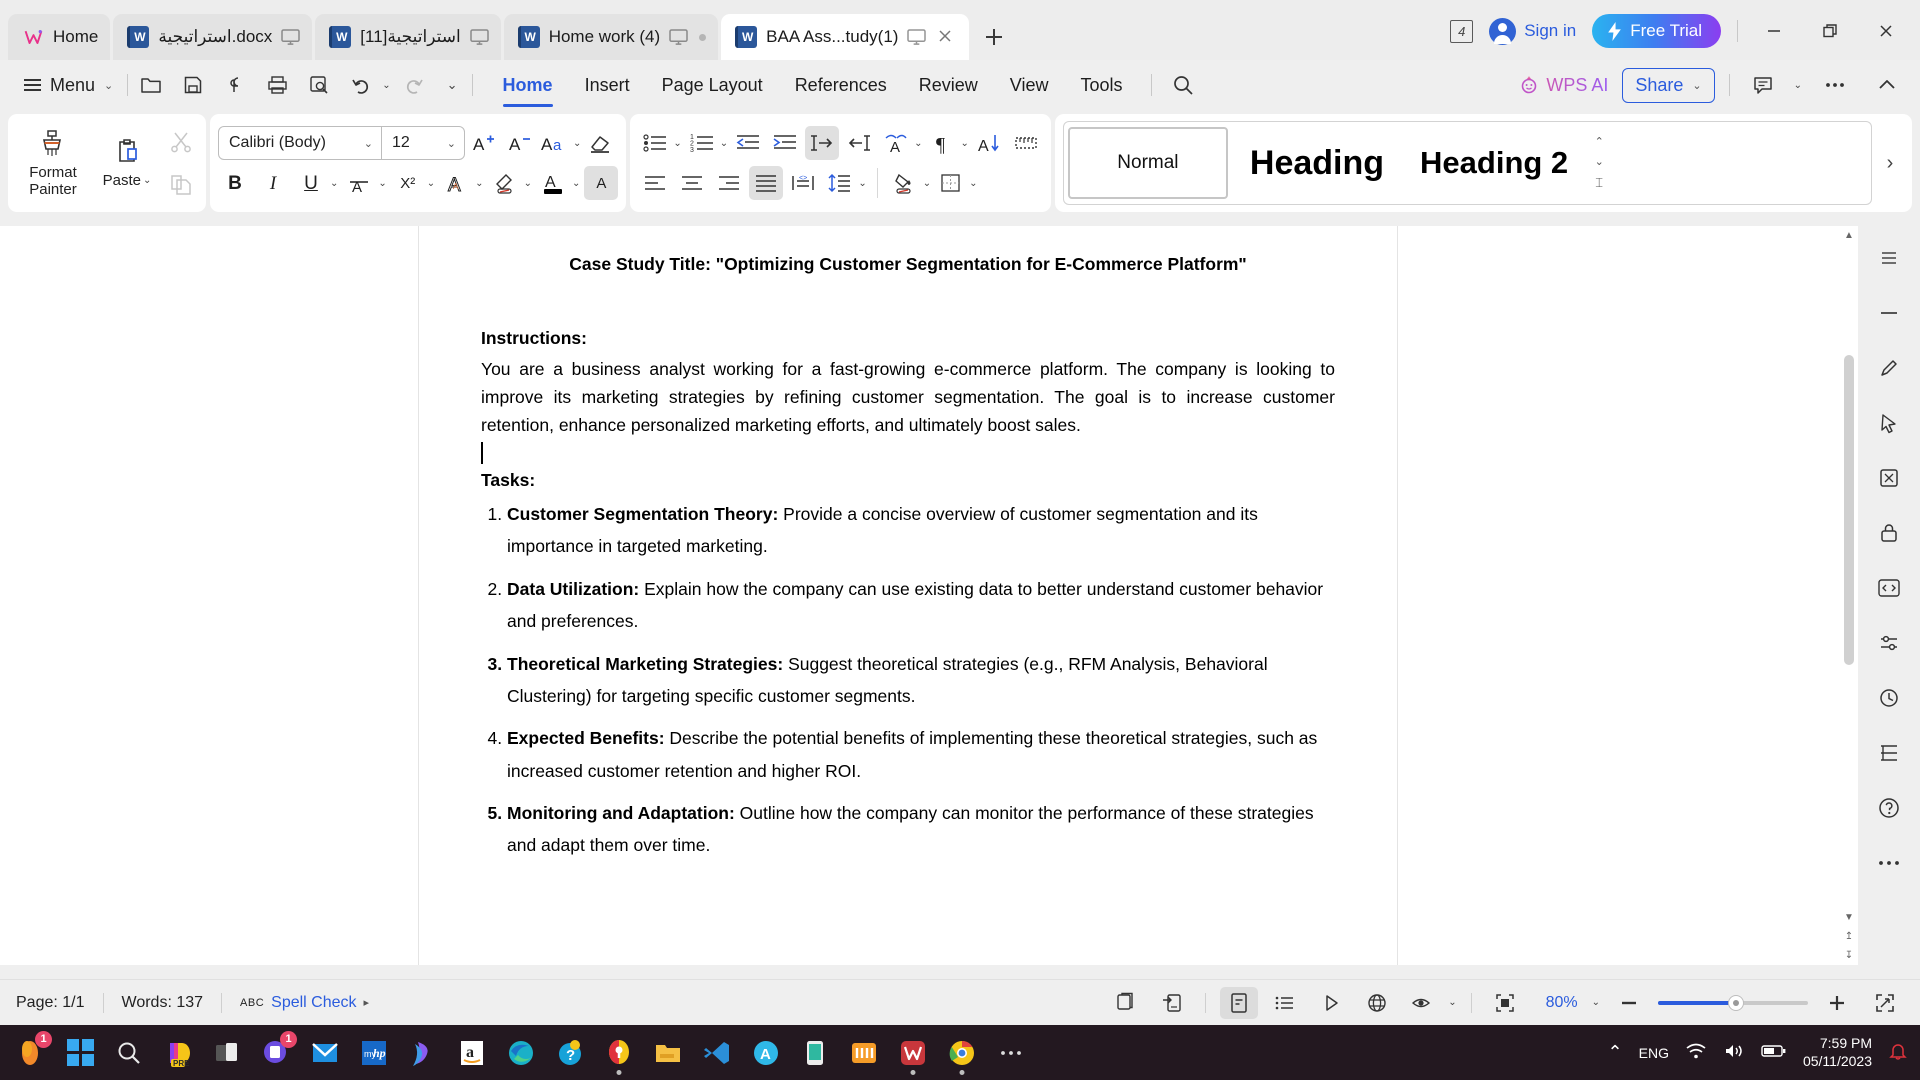 The height and width of the screenshot is (1080, 1920). What do you see at coordinates (528, 87) in the screenshot?
I see `tab-home: Home` at bounding box center [528, 87].